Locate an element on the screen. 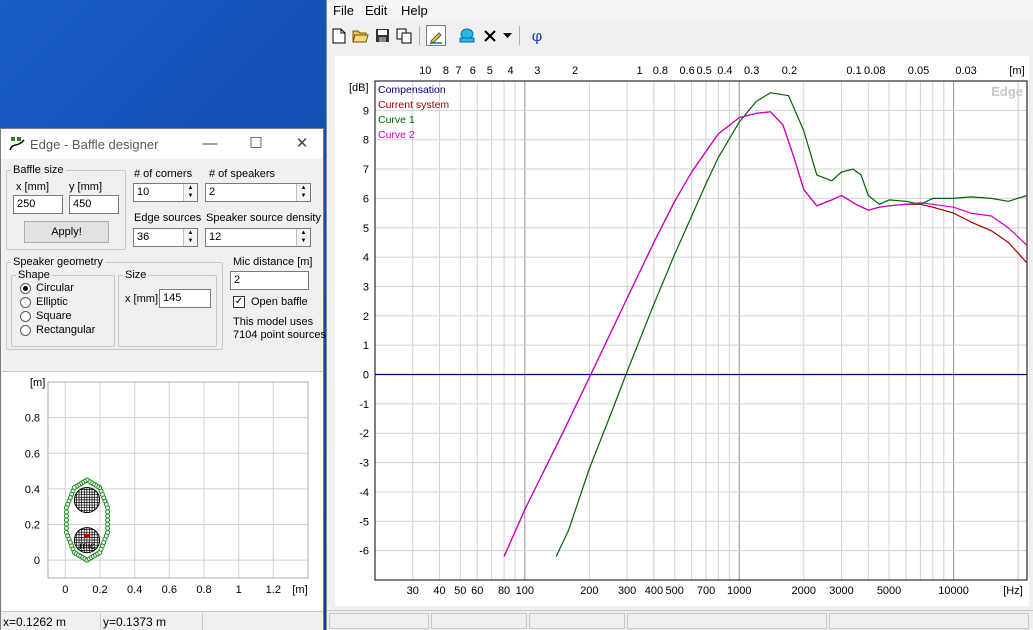 This screenshot has height=630, width=1033. y-tick-label: 4 is located at coordinates (366, 258).